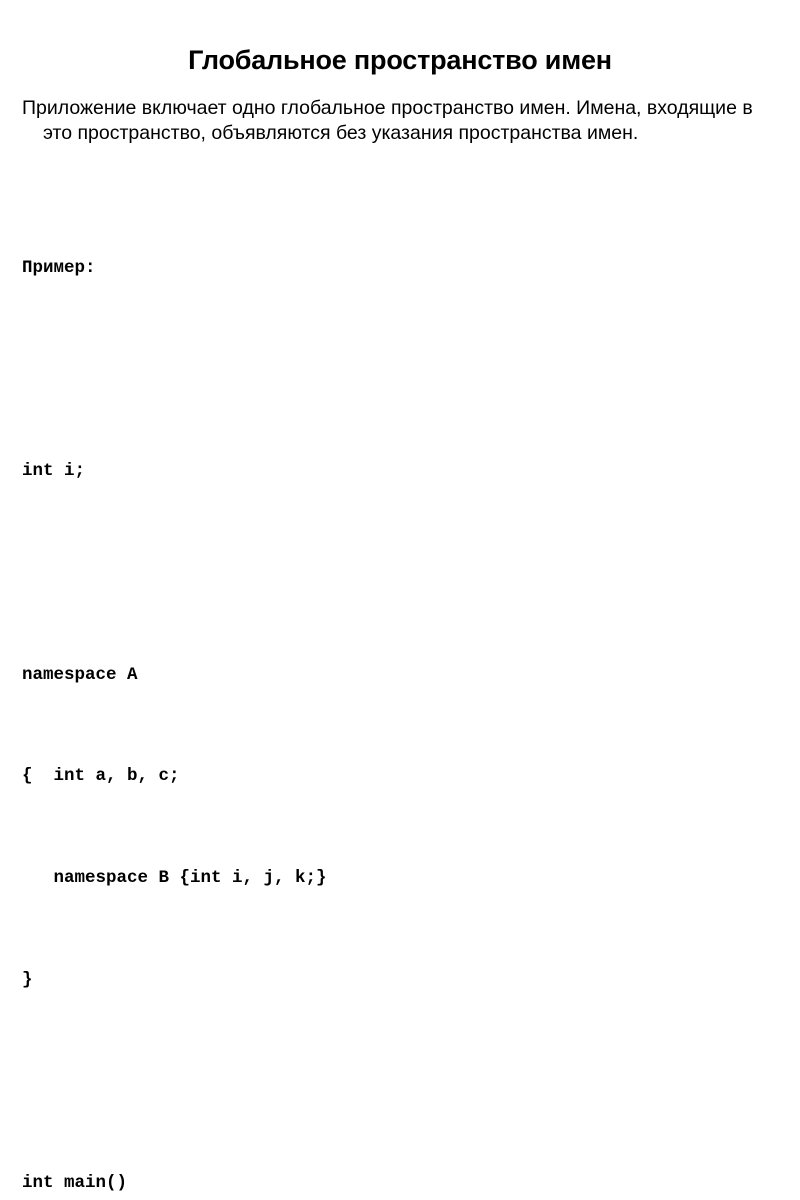 The image size is (800, 1200). What do you see at coordinates (75, 1182) in the screenshot?
I see `code-line-int-main: int main()` at bounding box center [75, 1182].